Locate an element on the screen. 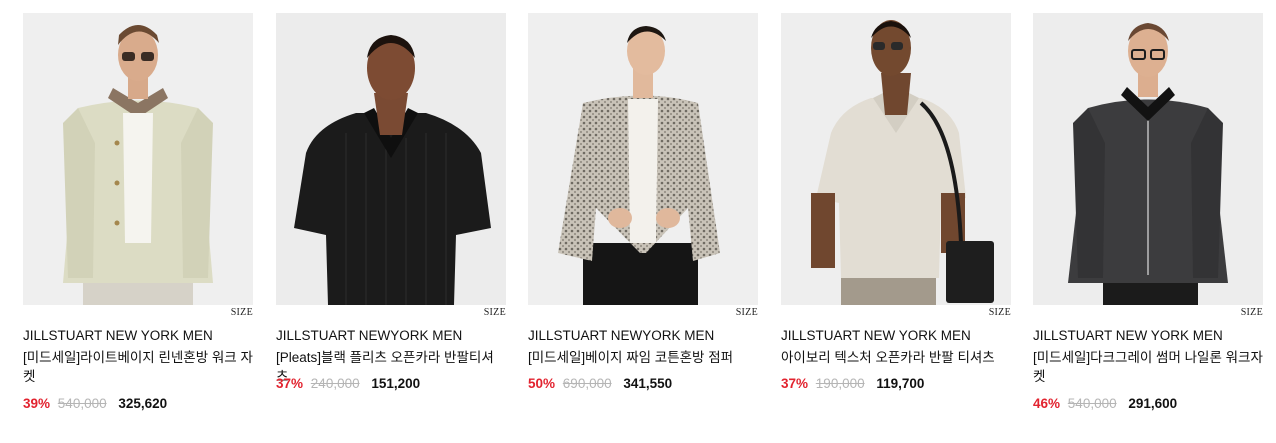 This screenshot has height=443, width=1276. discount-rate: 39% is located at coordinates (37, 403).